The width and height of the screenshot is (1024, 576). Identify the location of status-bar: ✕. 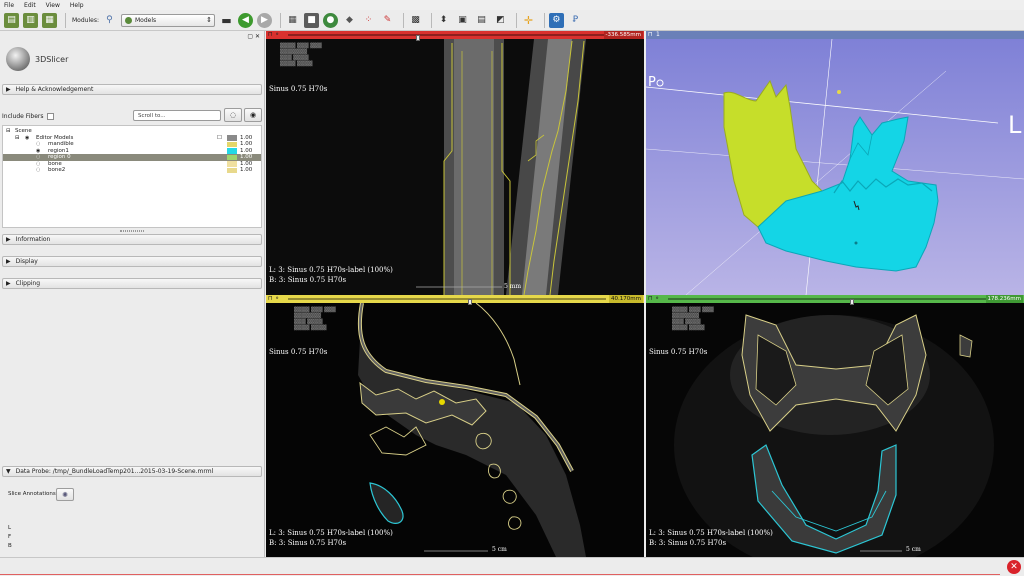
(512, 566).